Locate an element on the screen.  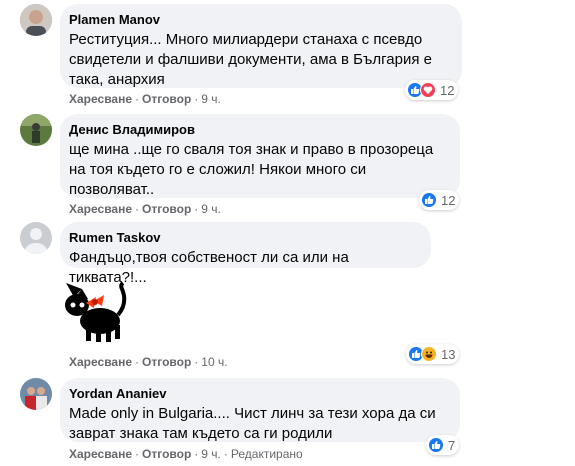
comment-author: Rumen Taskov is located at coordinates (244, 238).